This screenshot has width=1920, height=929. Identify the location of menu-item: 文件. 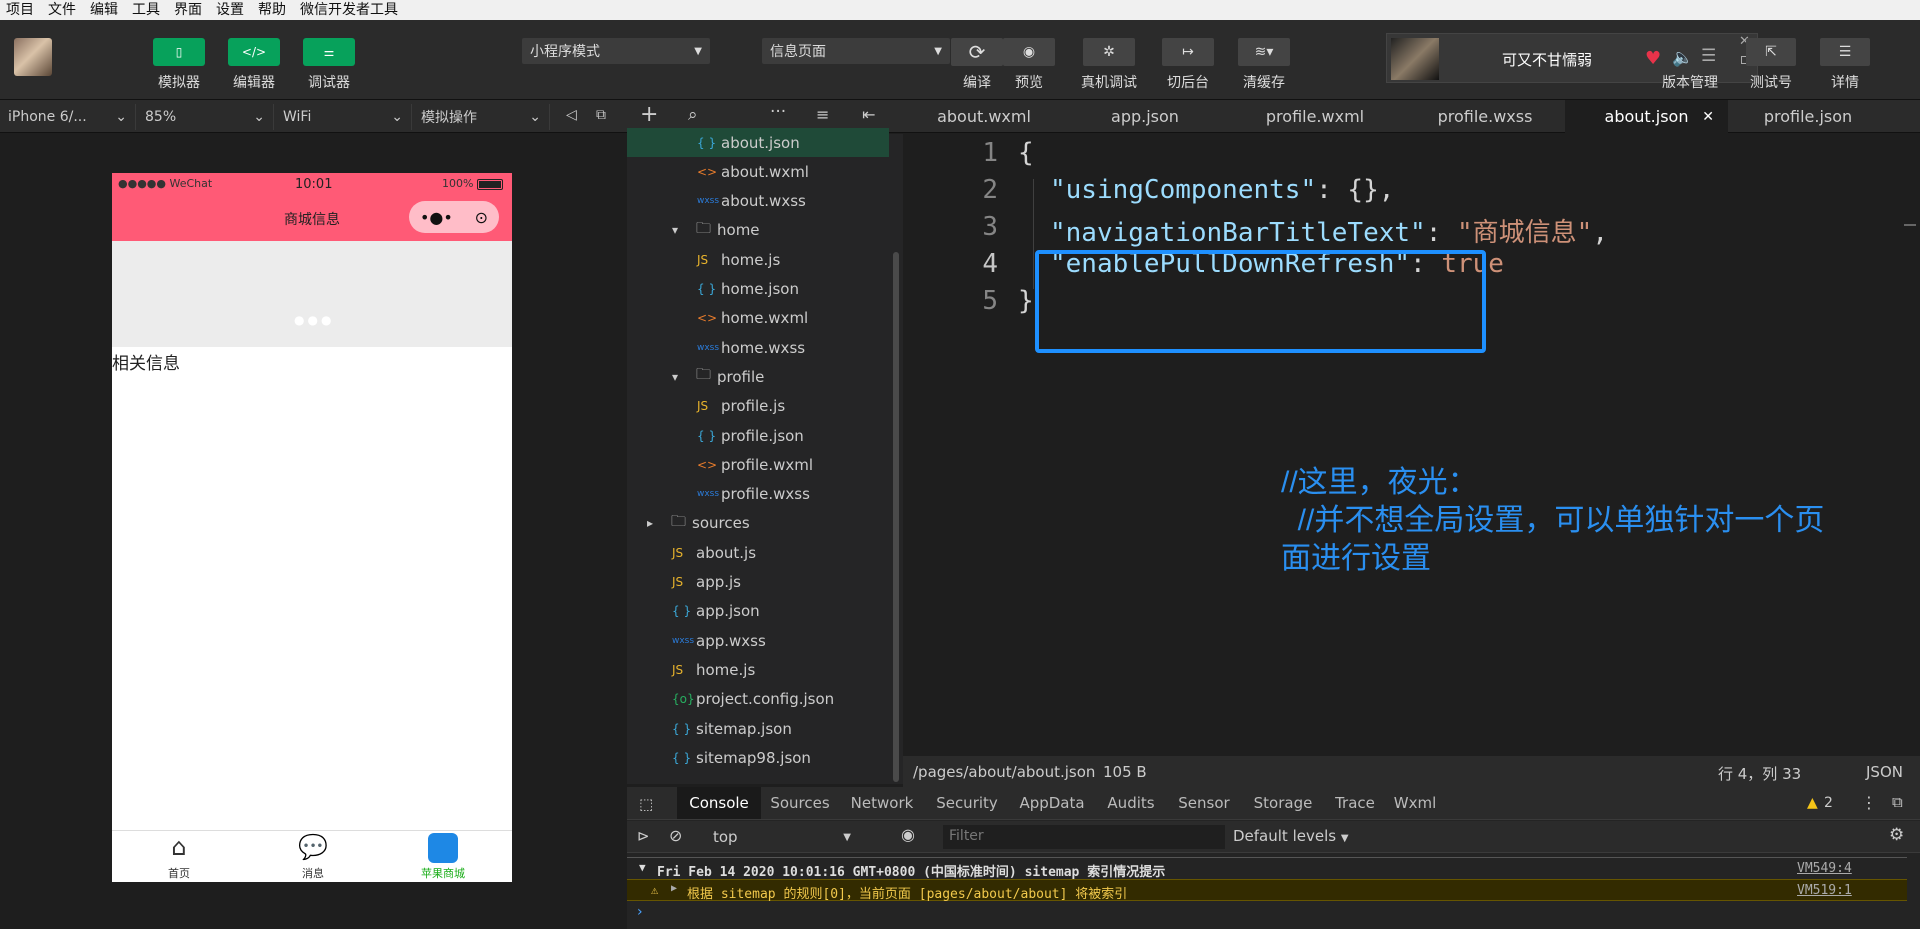
(62, 10).